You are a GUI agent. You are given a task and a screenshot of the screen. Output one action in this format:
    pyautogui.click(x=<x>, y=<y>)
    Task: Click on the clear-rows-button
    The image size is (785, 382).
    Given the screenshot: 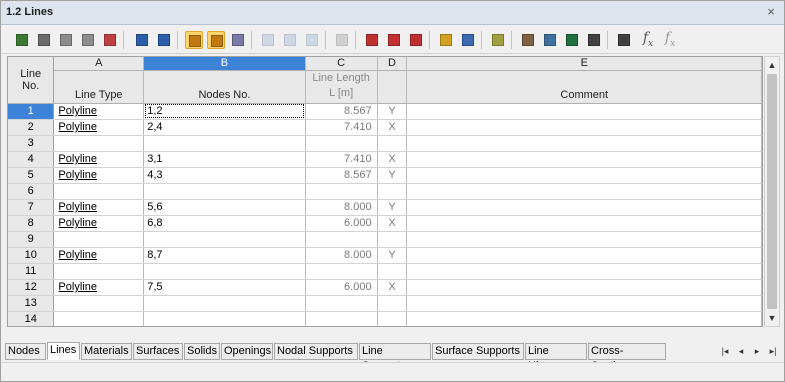 What is the action you would take?
    pyautogui.click(x=110, y=40)
    